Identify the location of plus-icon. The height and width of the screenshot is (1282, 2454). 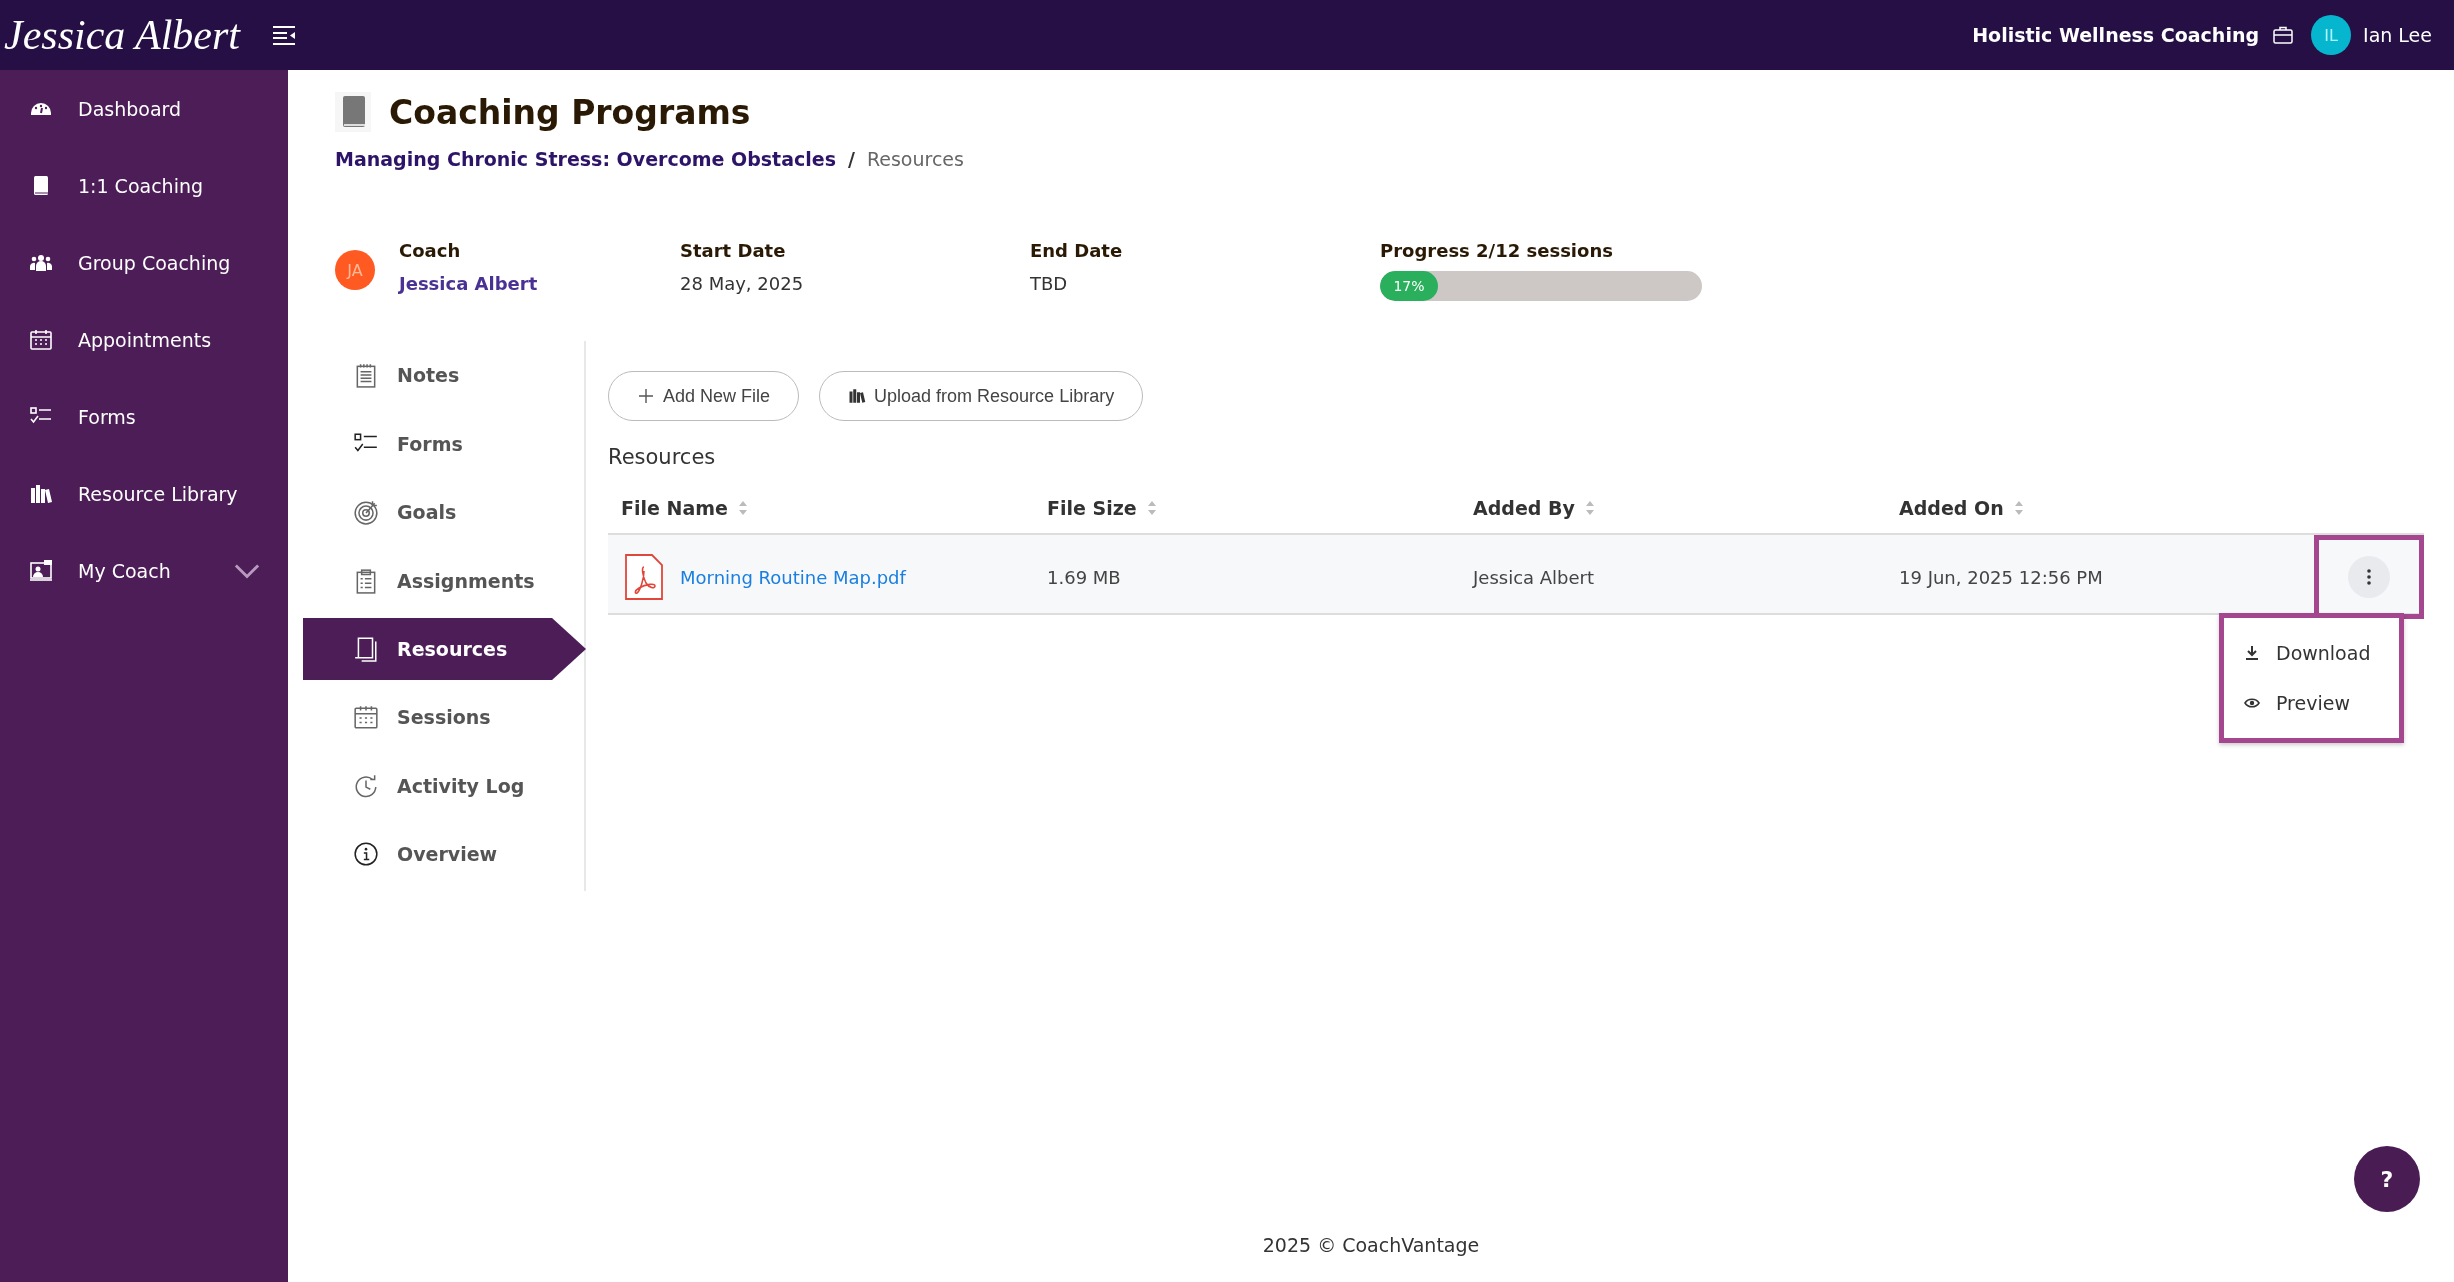
(646, 396).